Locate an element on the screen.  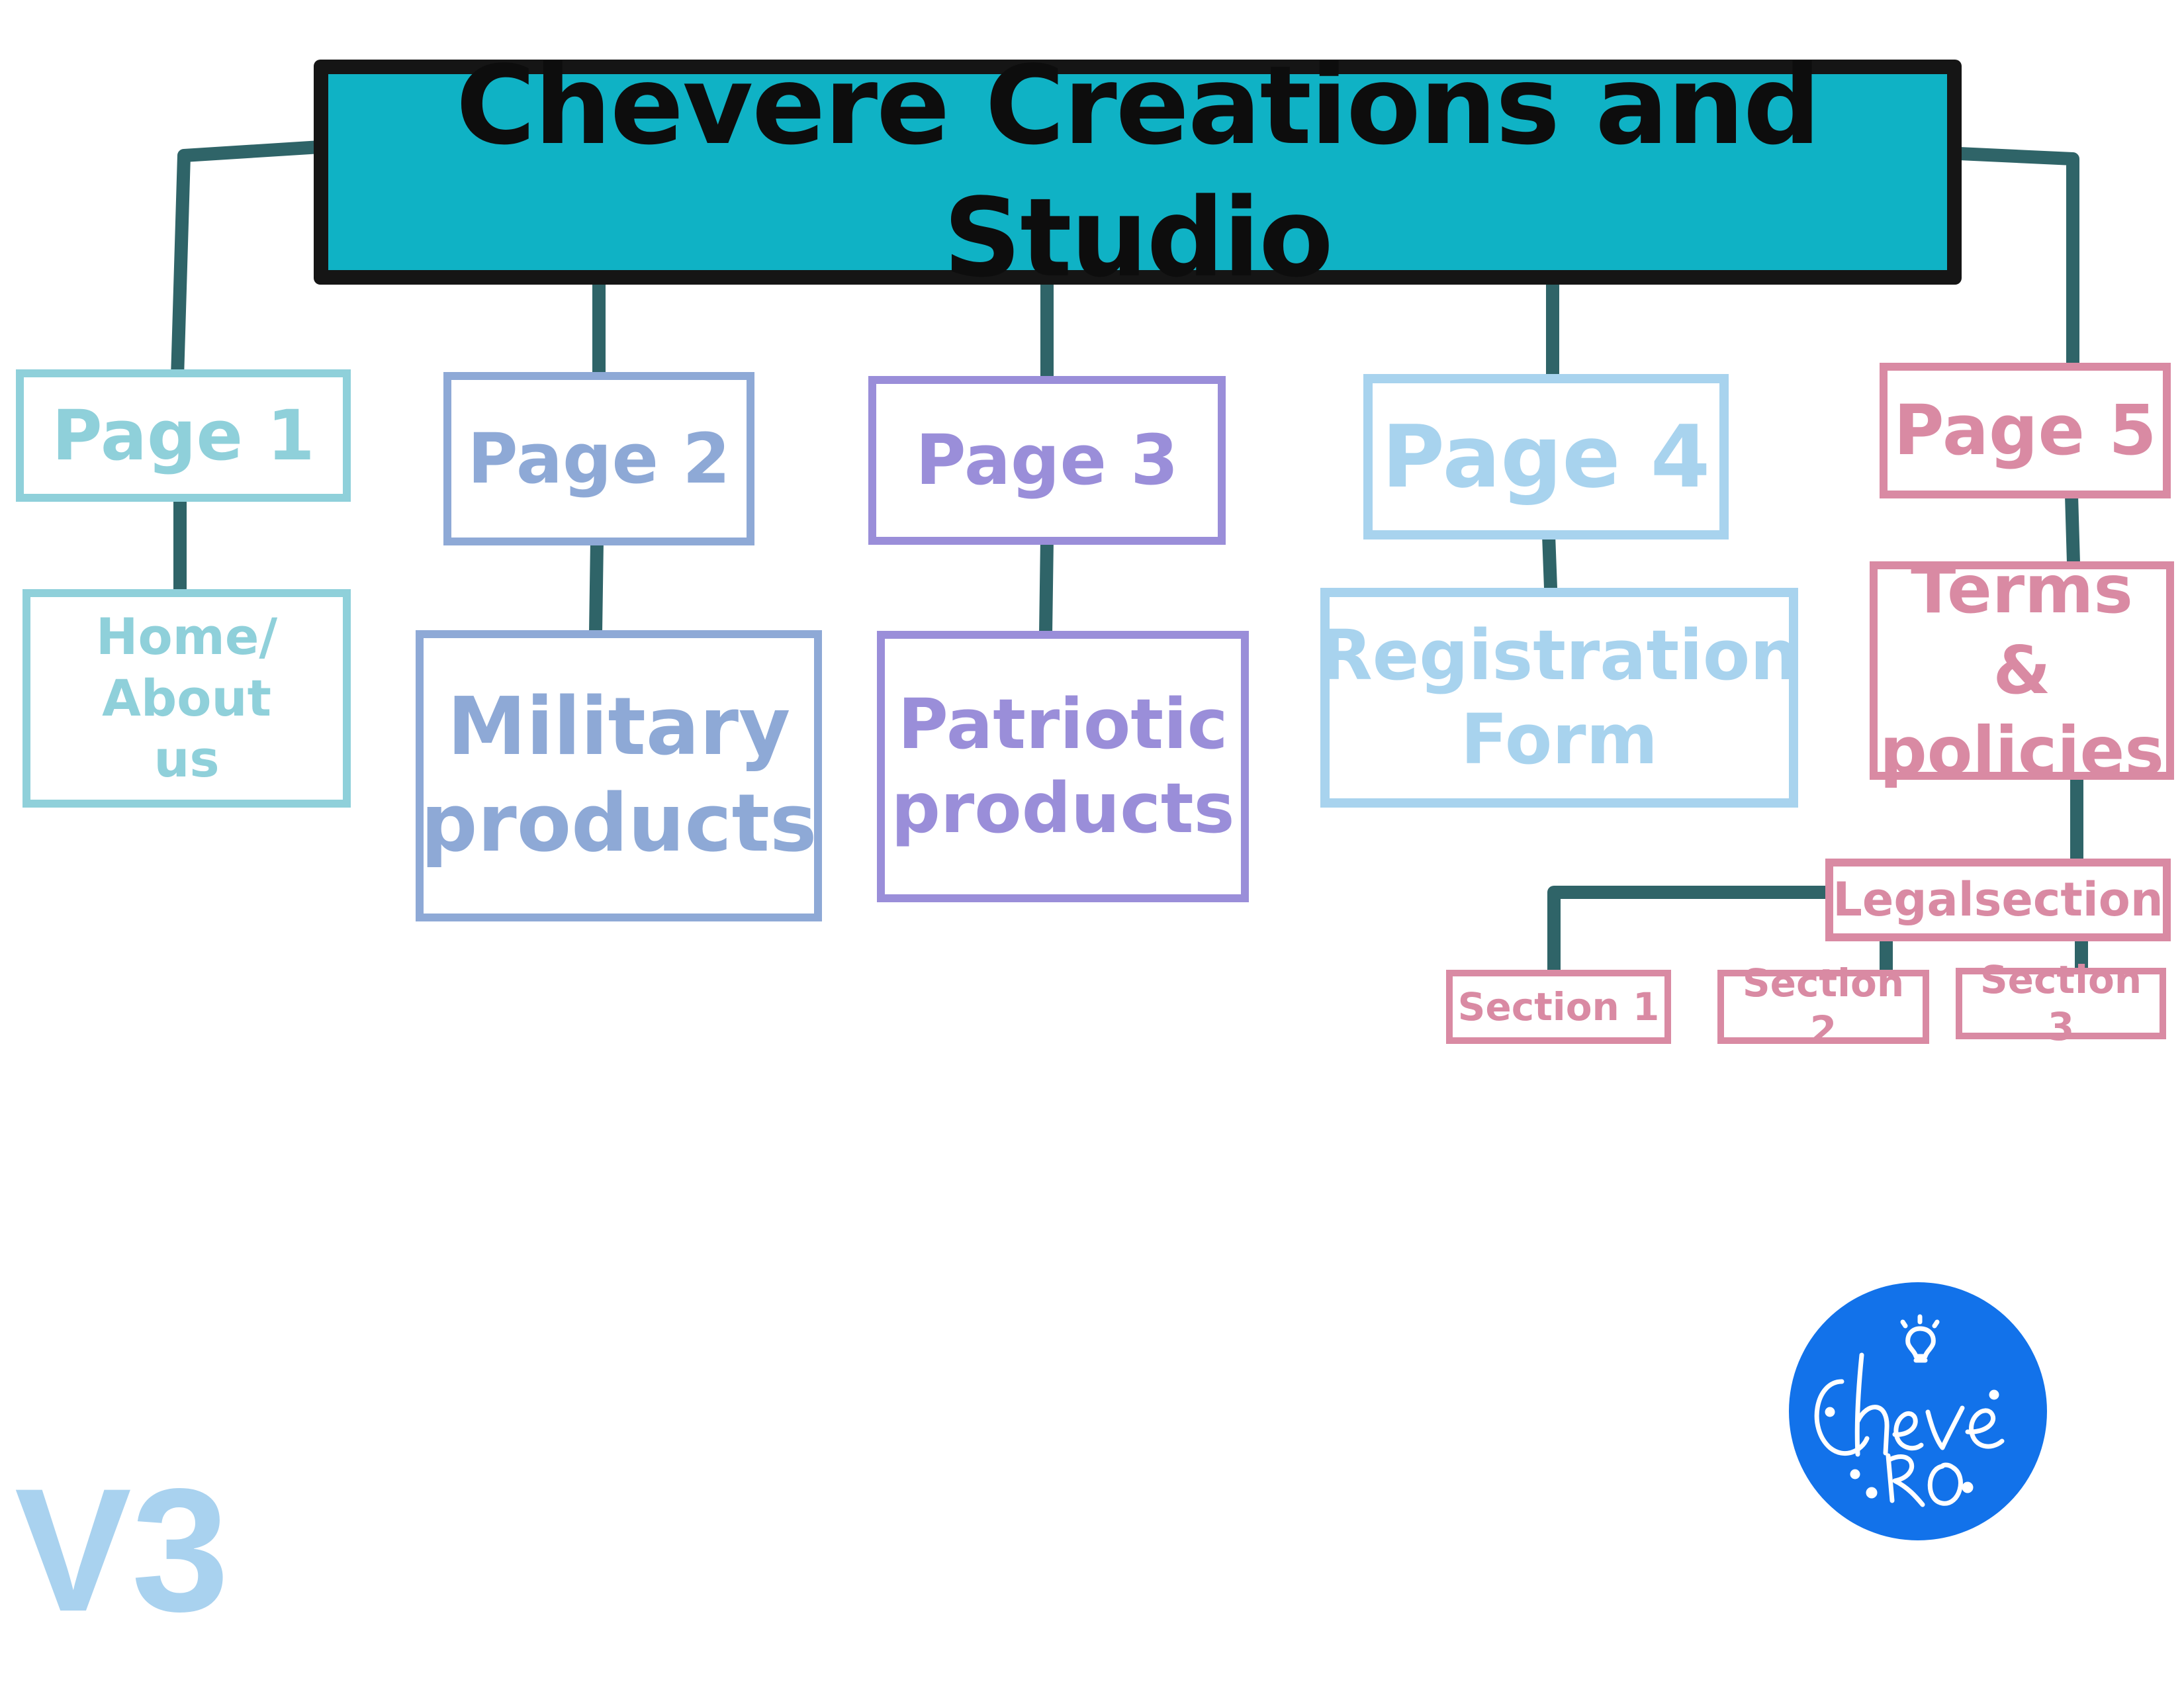
site-title: Chevere Creations and Studio is located at coordinates (1138, 171).